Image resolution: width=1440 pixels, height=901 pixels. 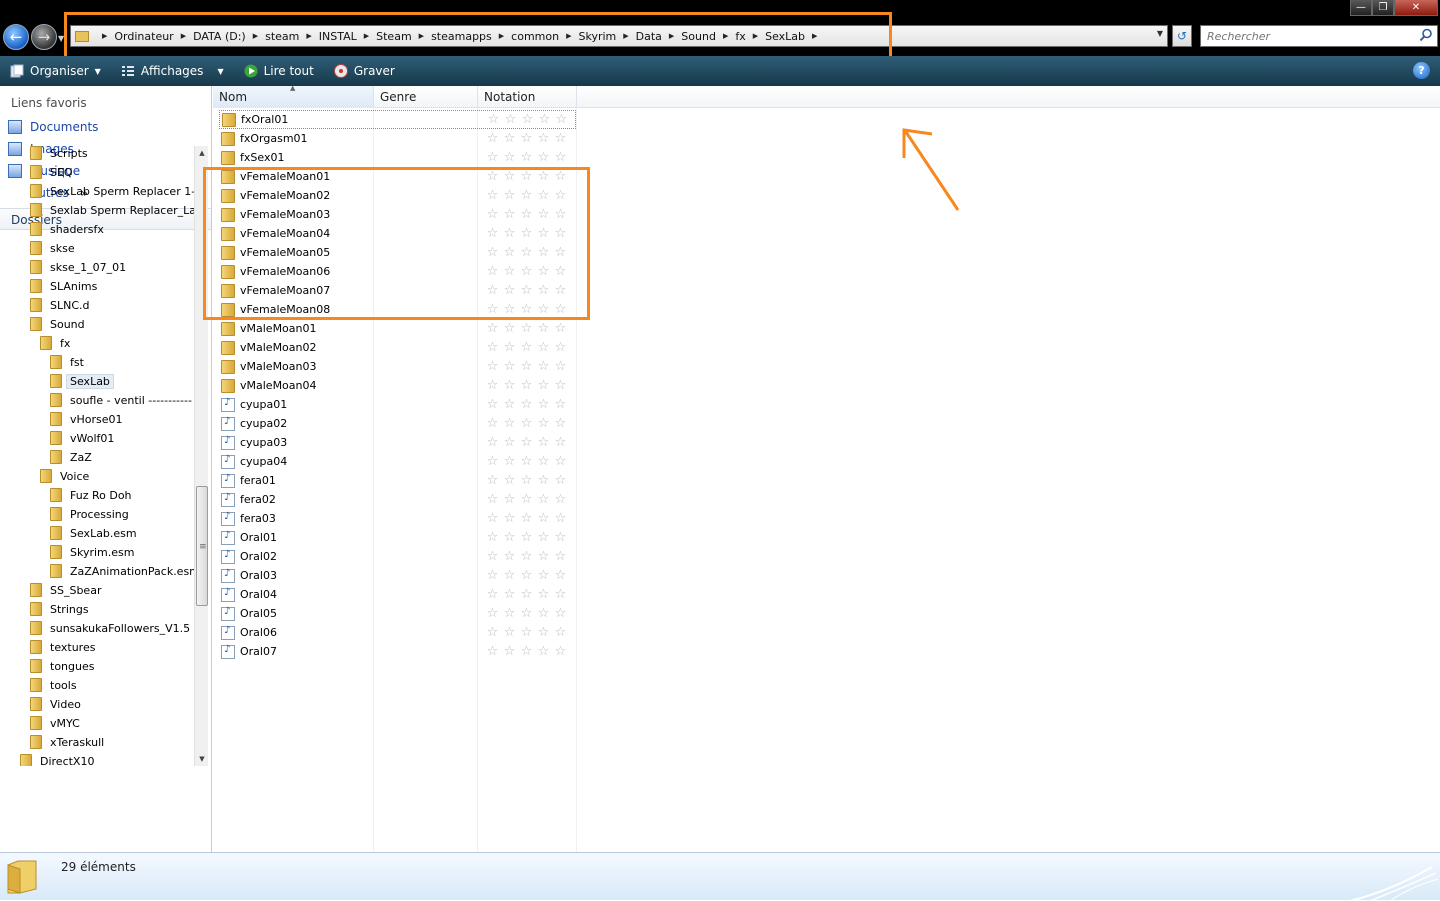 What do you see at coordinates (121, 400) in the screenshot?
I see `tree-item: soufle - ventil -----------` at bounding box center [121, 400].